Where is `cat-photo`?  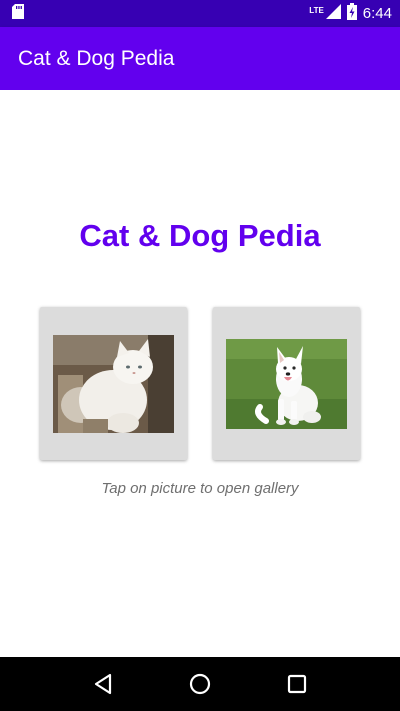
cat-photo is located at coordinates (113, 384).